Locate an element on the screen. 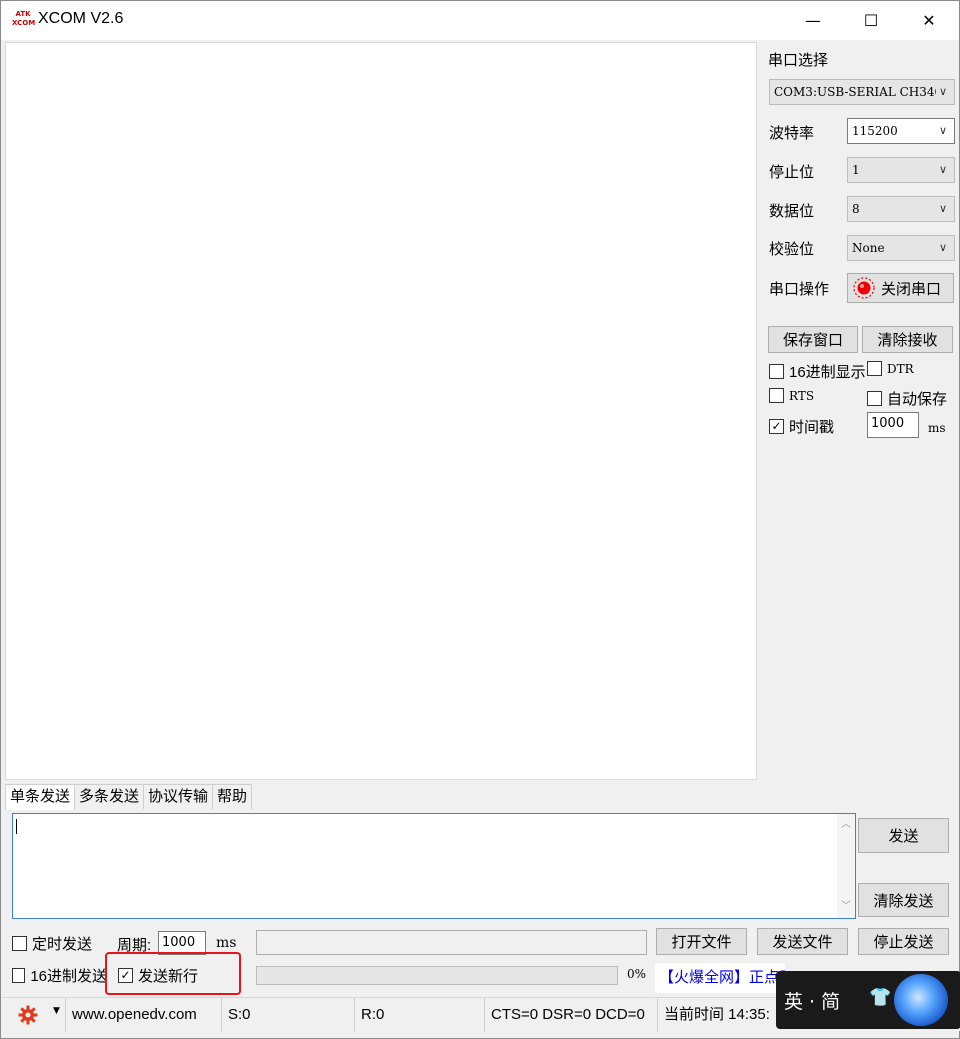 This screenshot has width=960, height=1039. hex-display-checkbox: 16进制显示 is located at coordinates (817, 371).